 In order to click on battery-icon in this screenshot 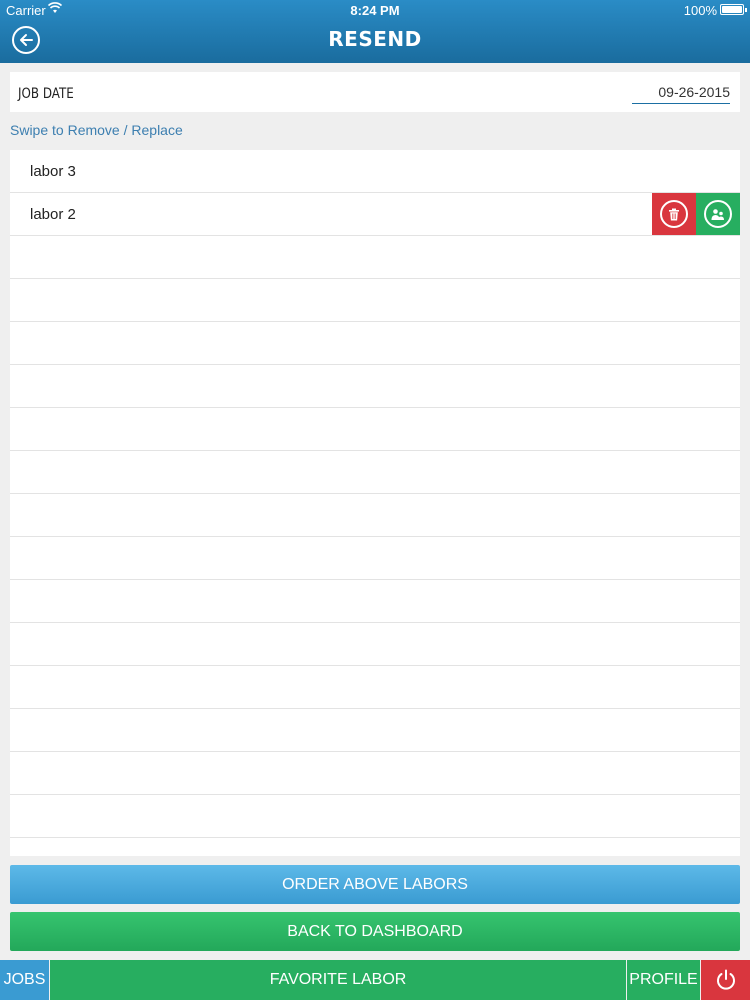, I will do `click(733, 9)`.